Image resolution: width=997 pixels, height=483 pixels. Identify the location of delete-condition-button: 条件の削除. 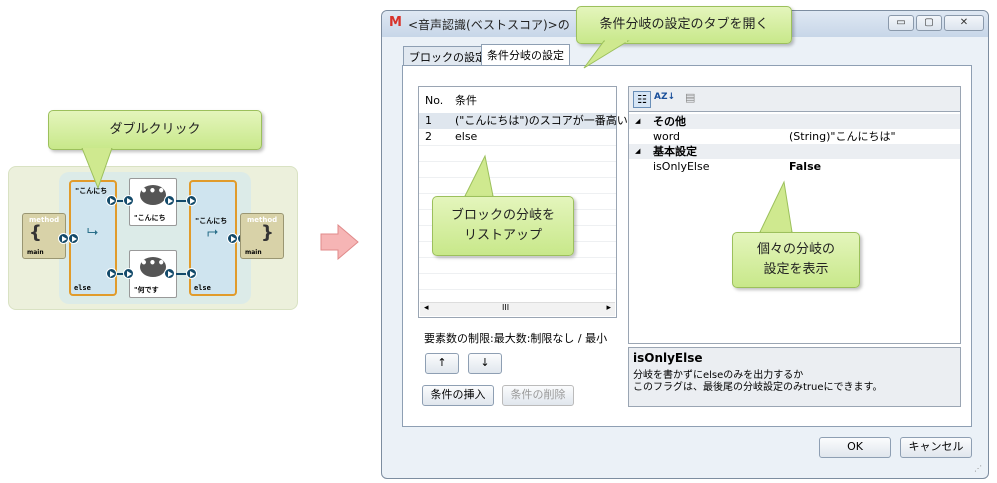
(538, 395).